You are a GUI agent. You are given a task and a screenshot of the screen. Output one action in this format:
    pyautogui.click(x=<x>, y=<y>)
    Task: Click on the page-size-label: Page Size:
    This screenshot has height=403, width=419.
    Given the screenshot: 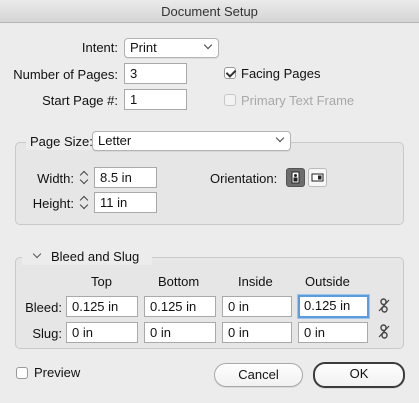 What is the action you would take?
    pyautogui.click(x=61, y=142)
    